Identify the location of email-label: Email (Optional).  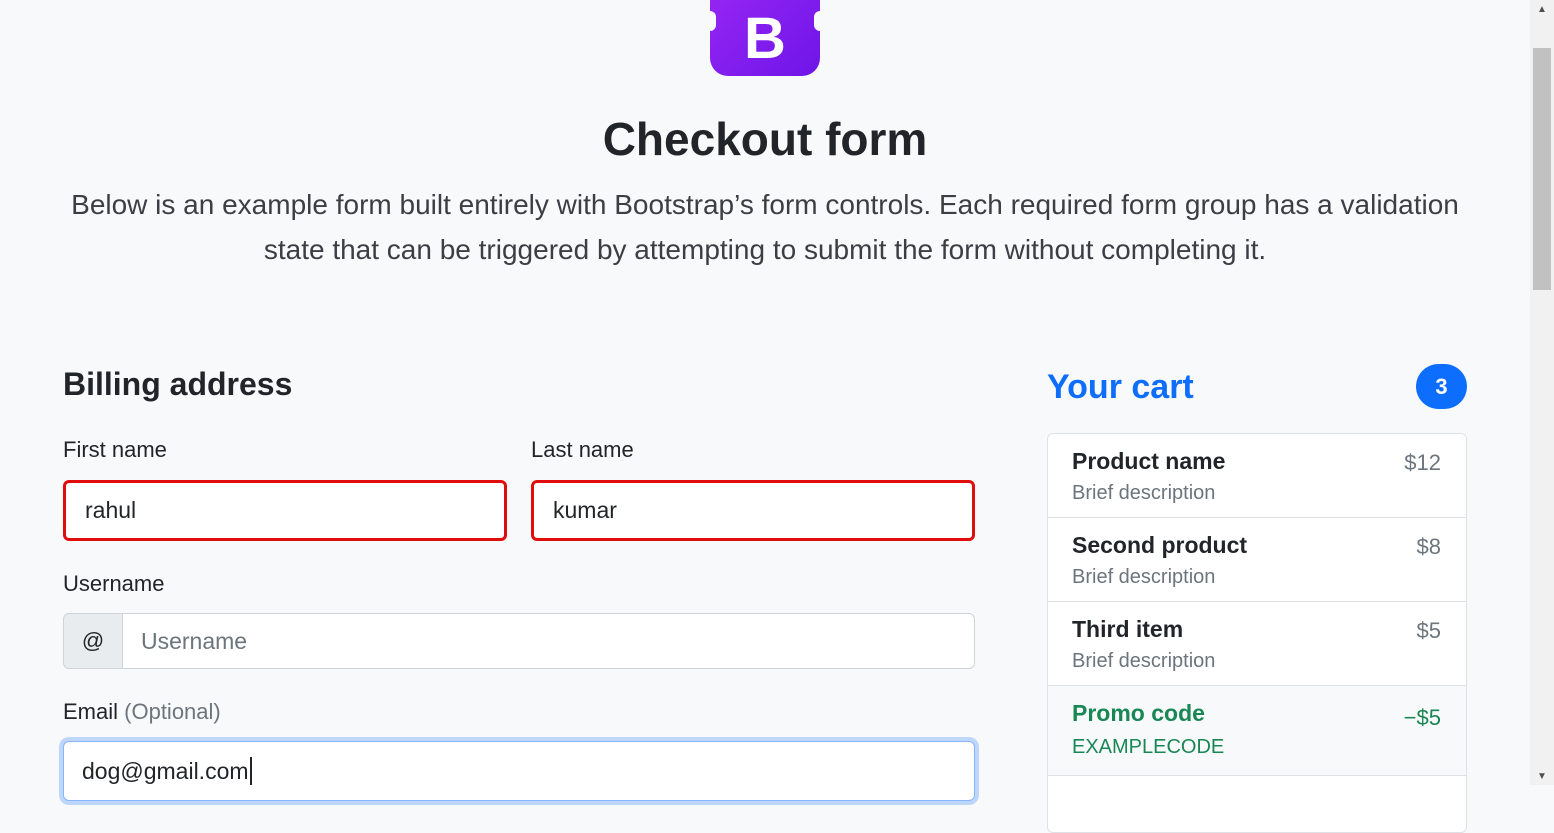
(142, 712).